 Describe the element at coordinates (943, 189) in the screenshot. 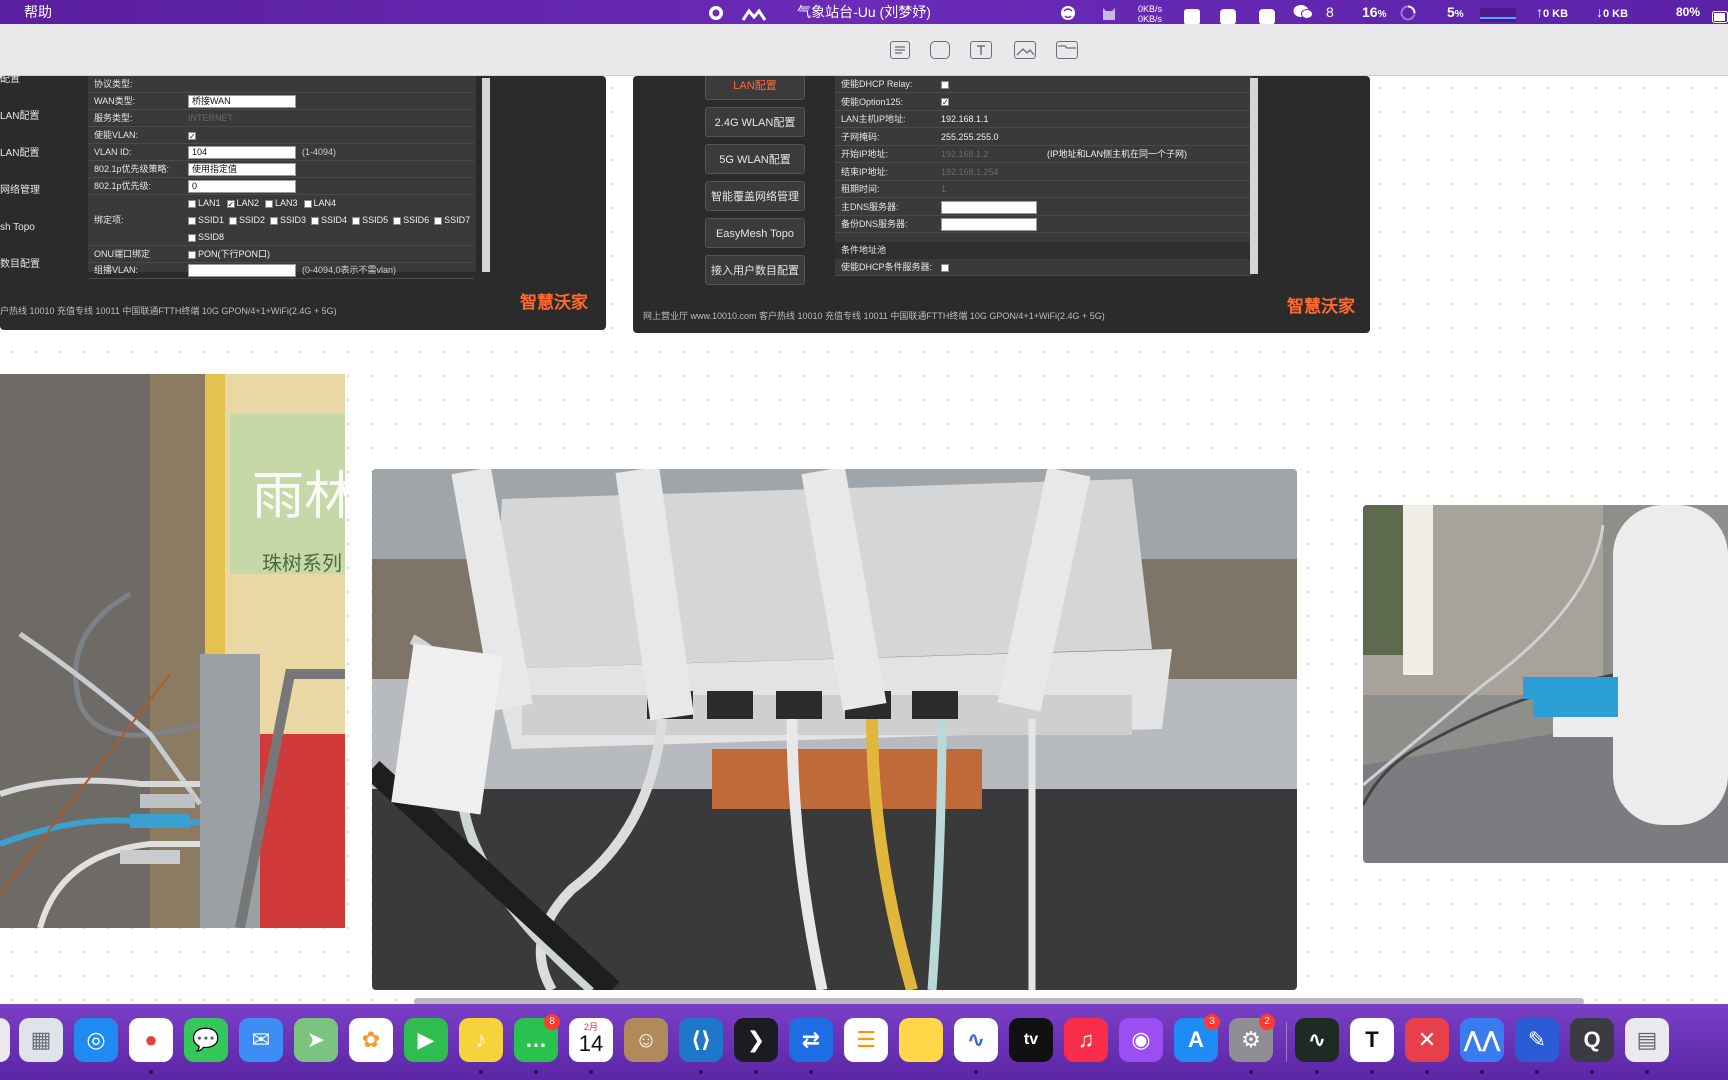

I see `form-value: 1` at that location.